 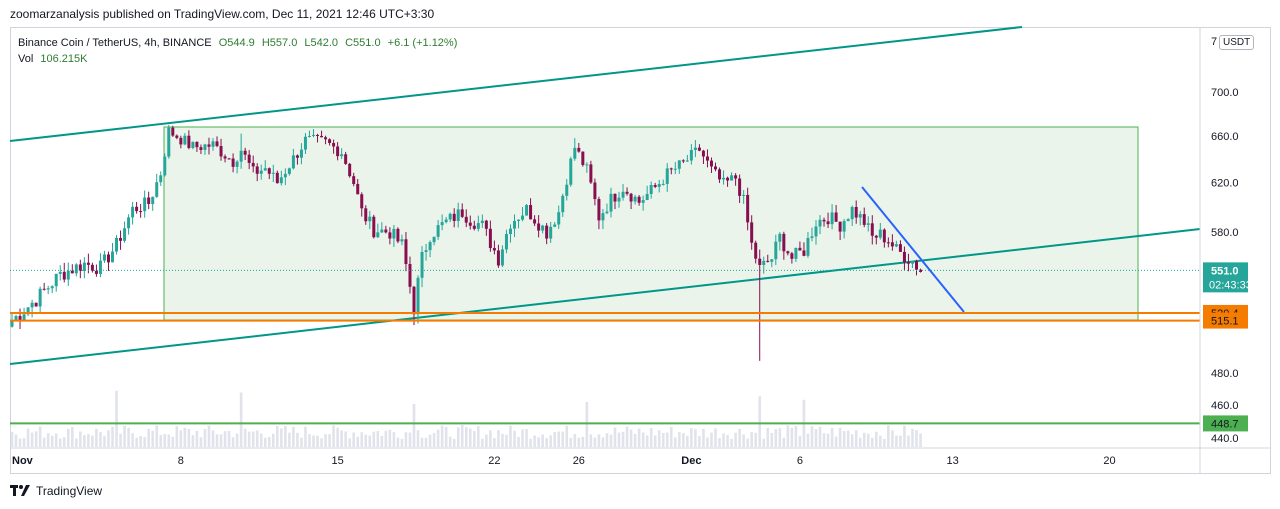 What do you see at coordinates (1237, 42) in the screenshot?
I see `currency-badge: USDT` at bounding box center [1237, 42].